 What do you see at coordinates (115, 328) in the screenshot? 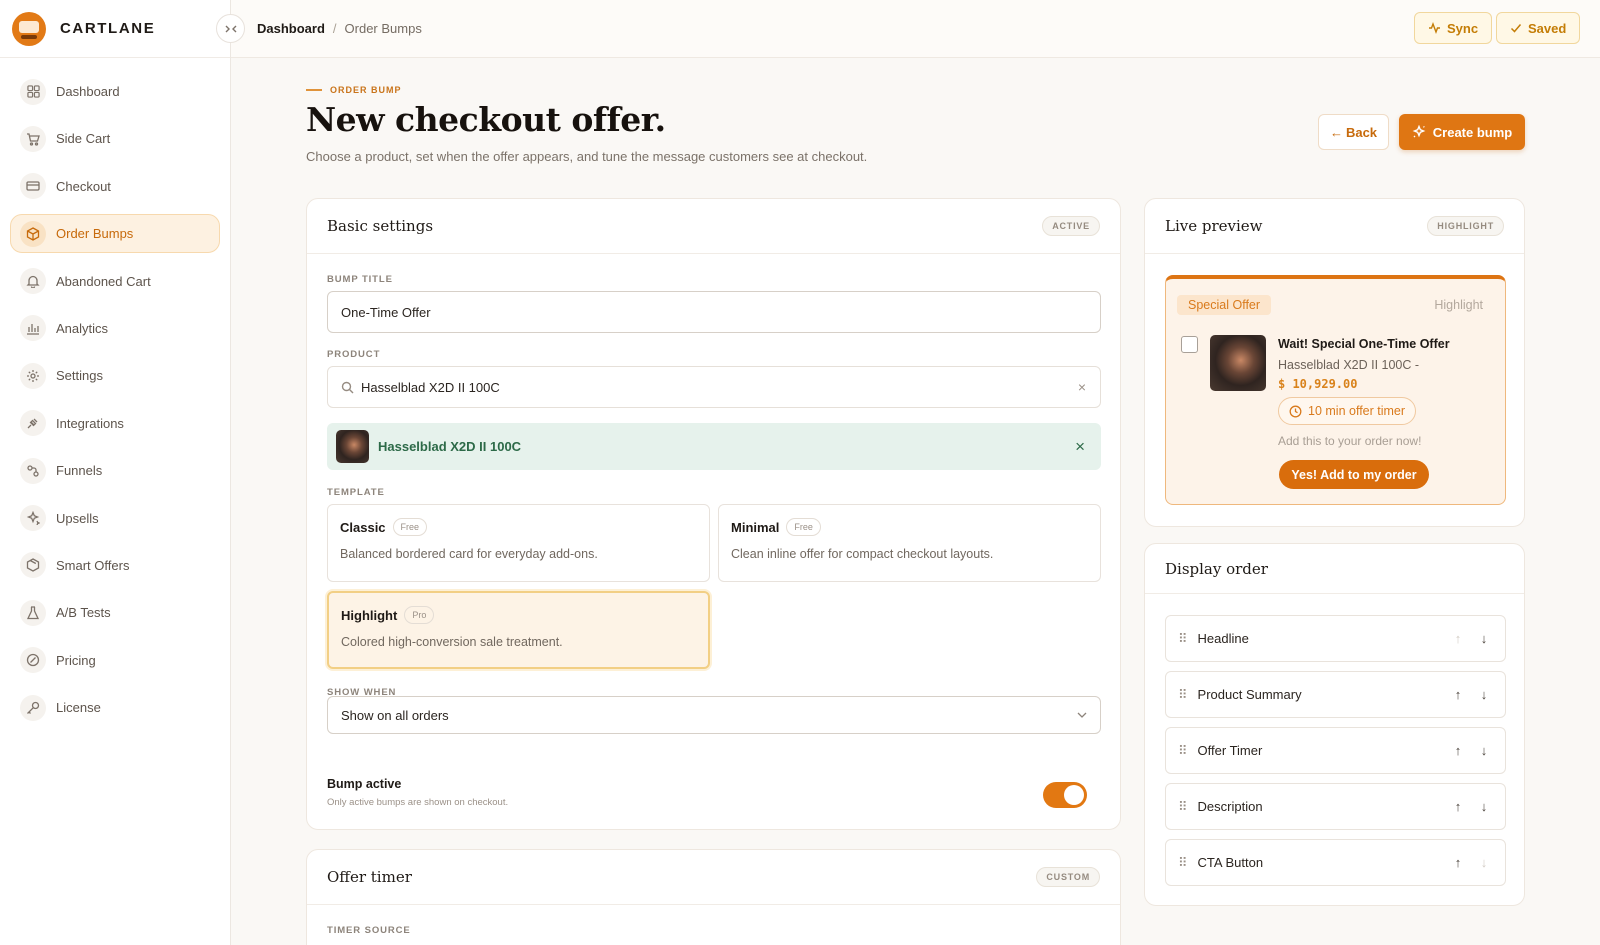
I see `sidebar-item-analytics: Analytics` at bounding box center [115, 328].